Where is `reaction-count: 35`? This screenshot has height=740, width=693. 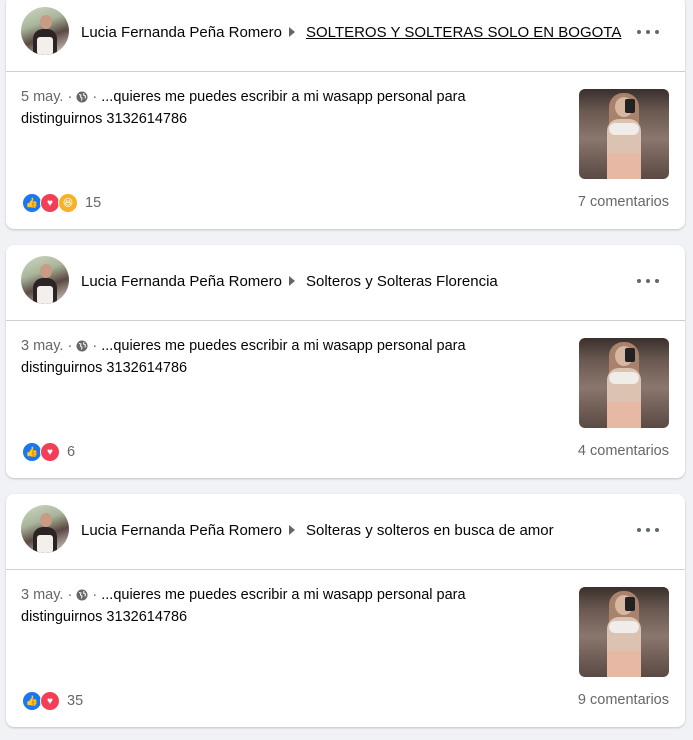 reaction-count: 35 is located at coordinates (75, 701).